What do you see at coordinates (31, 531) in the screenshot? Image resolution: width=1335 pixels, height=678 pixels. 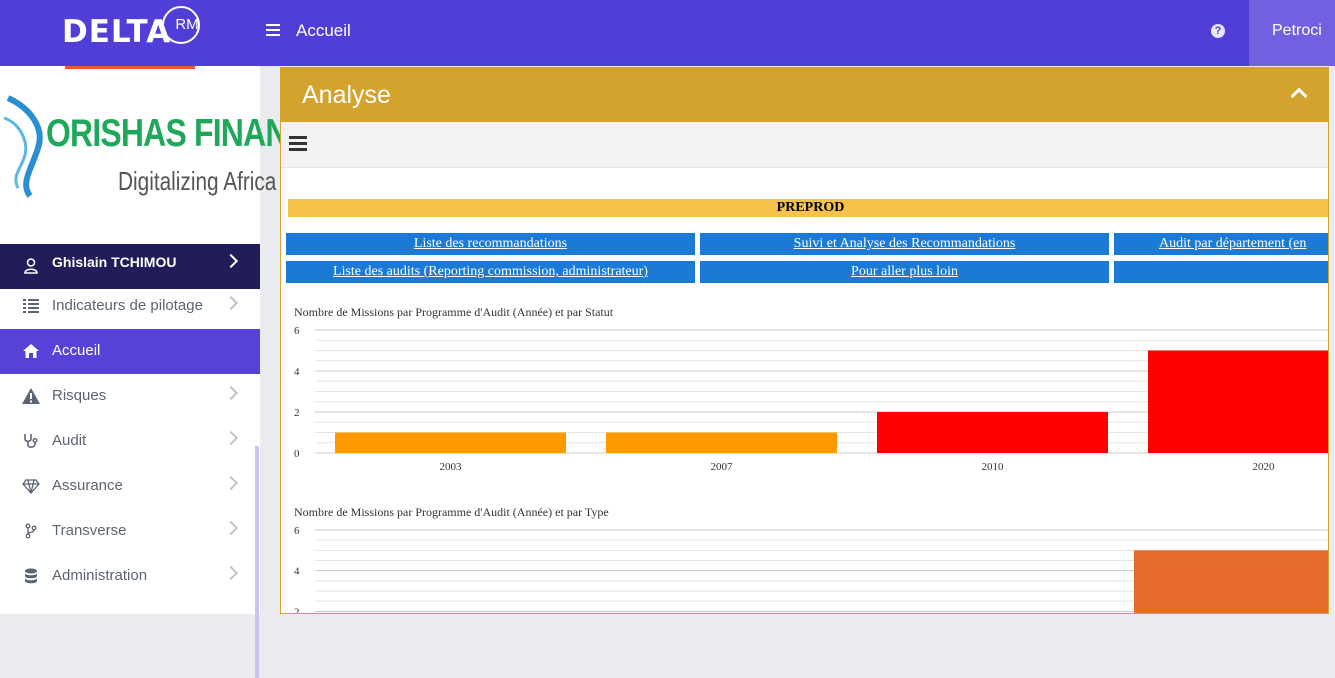 I see `branch-icon` at bounding box center [31, 531].